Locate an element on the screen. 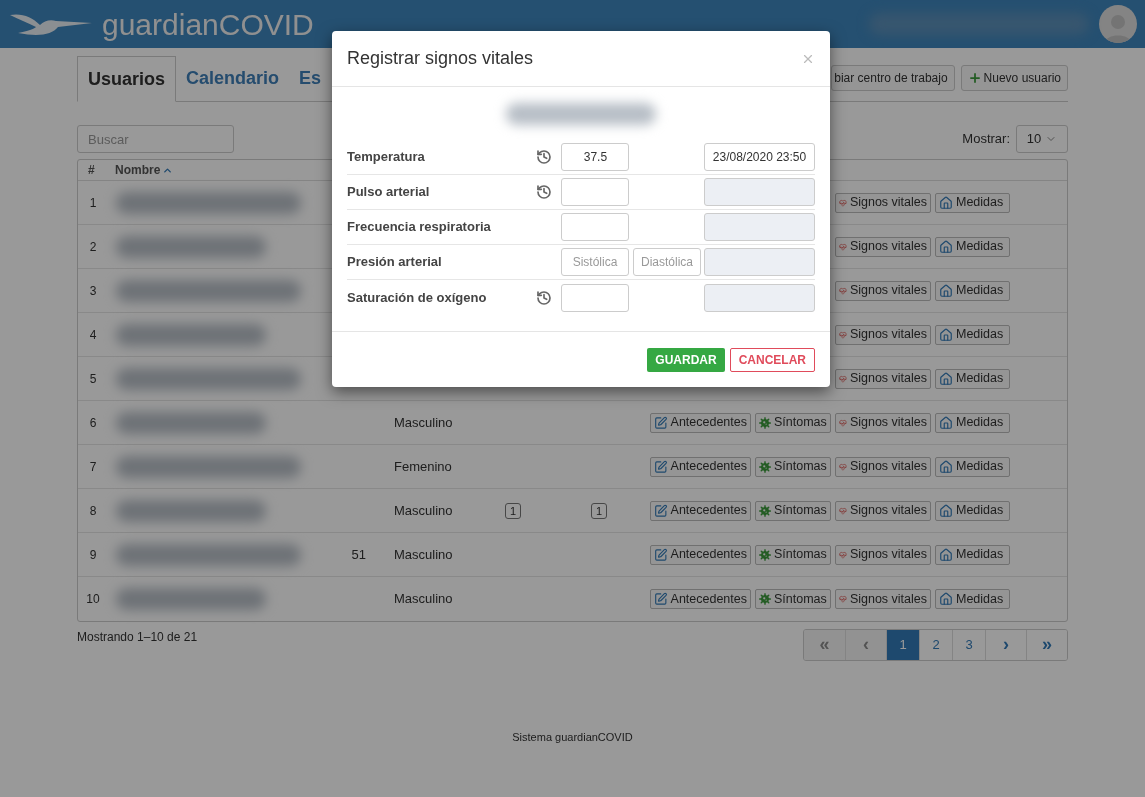  page-size-dropdown: 10 is located at coordinates (1042, 139).